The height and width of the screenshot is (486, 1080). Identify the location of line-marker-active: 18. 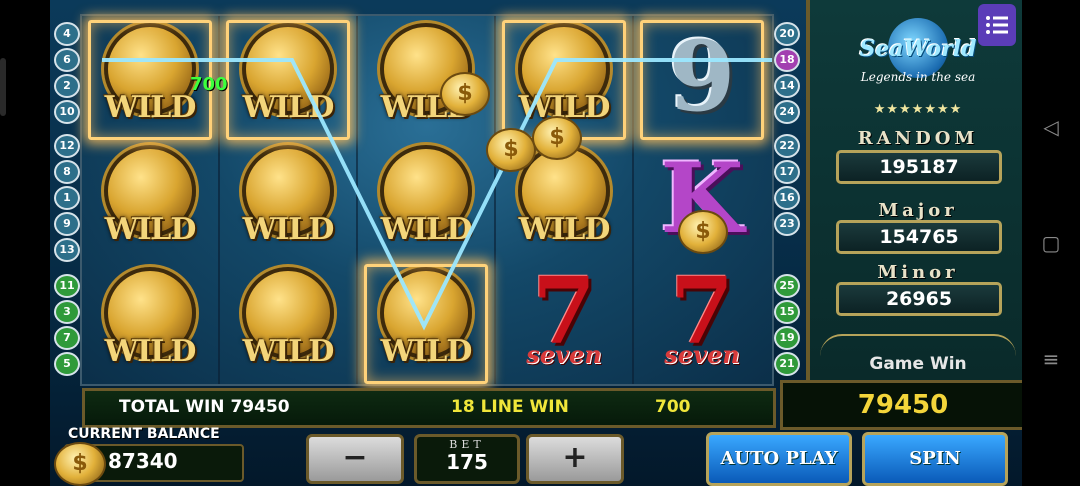
(787, 60).